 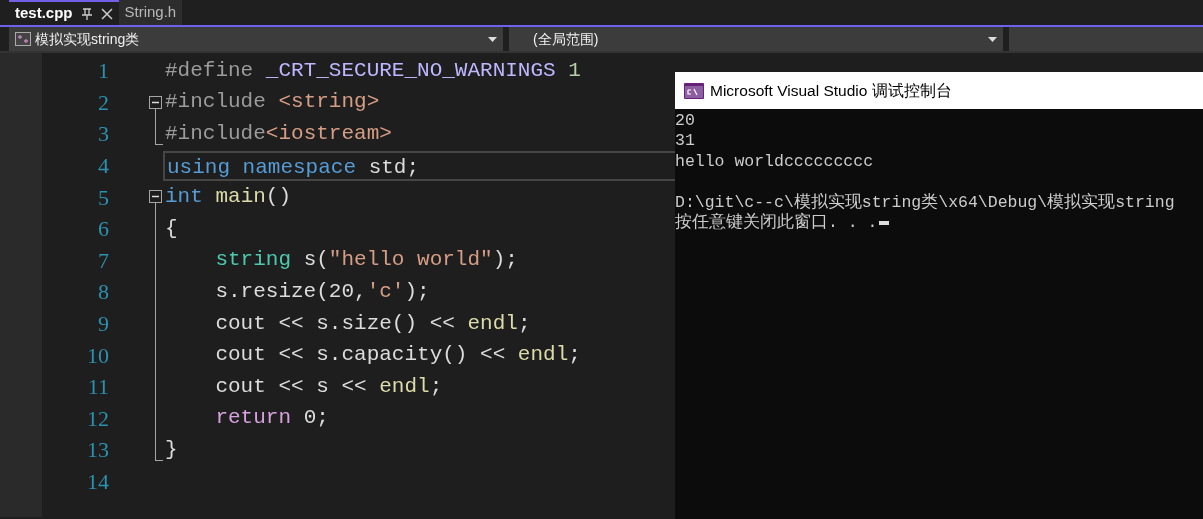 I want to click on console-app-icon, so click(x=694, y=90).